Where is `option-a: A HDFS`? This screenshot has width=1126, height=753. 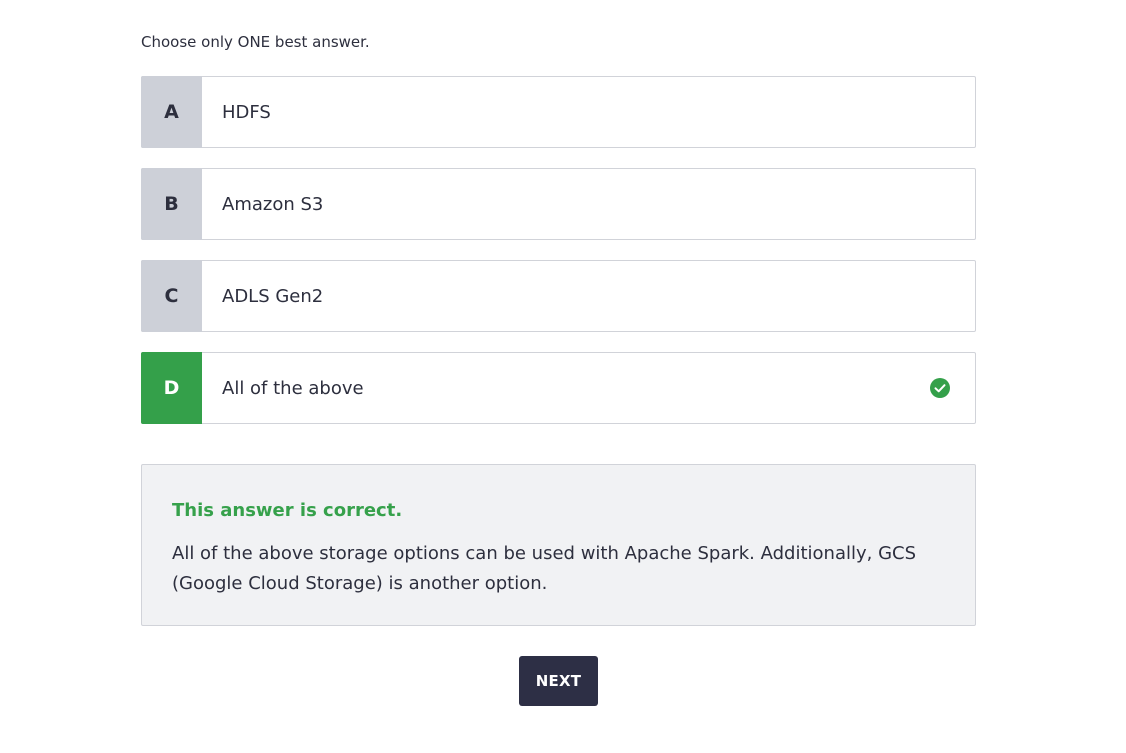
option-a: A HDFS is located at coordinates (558, 112).